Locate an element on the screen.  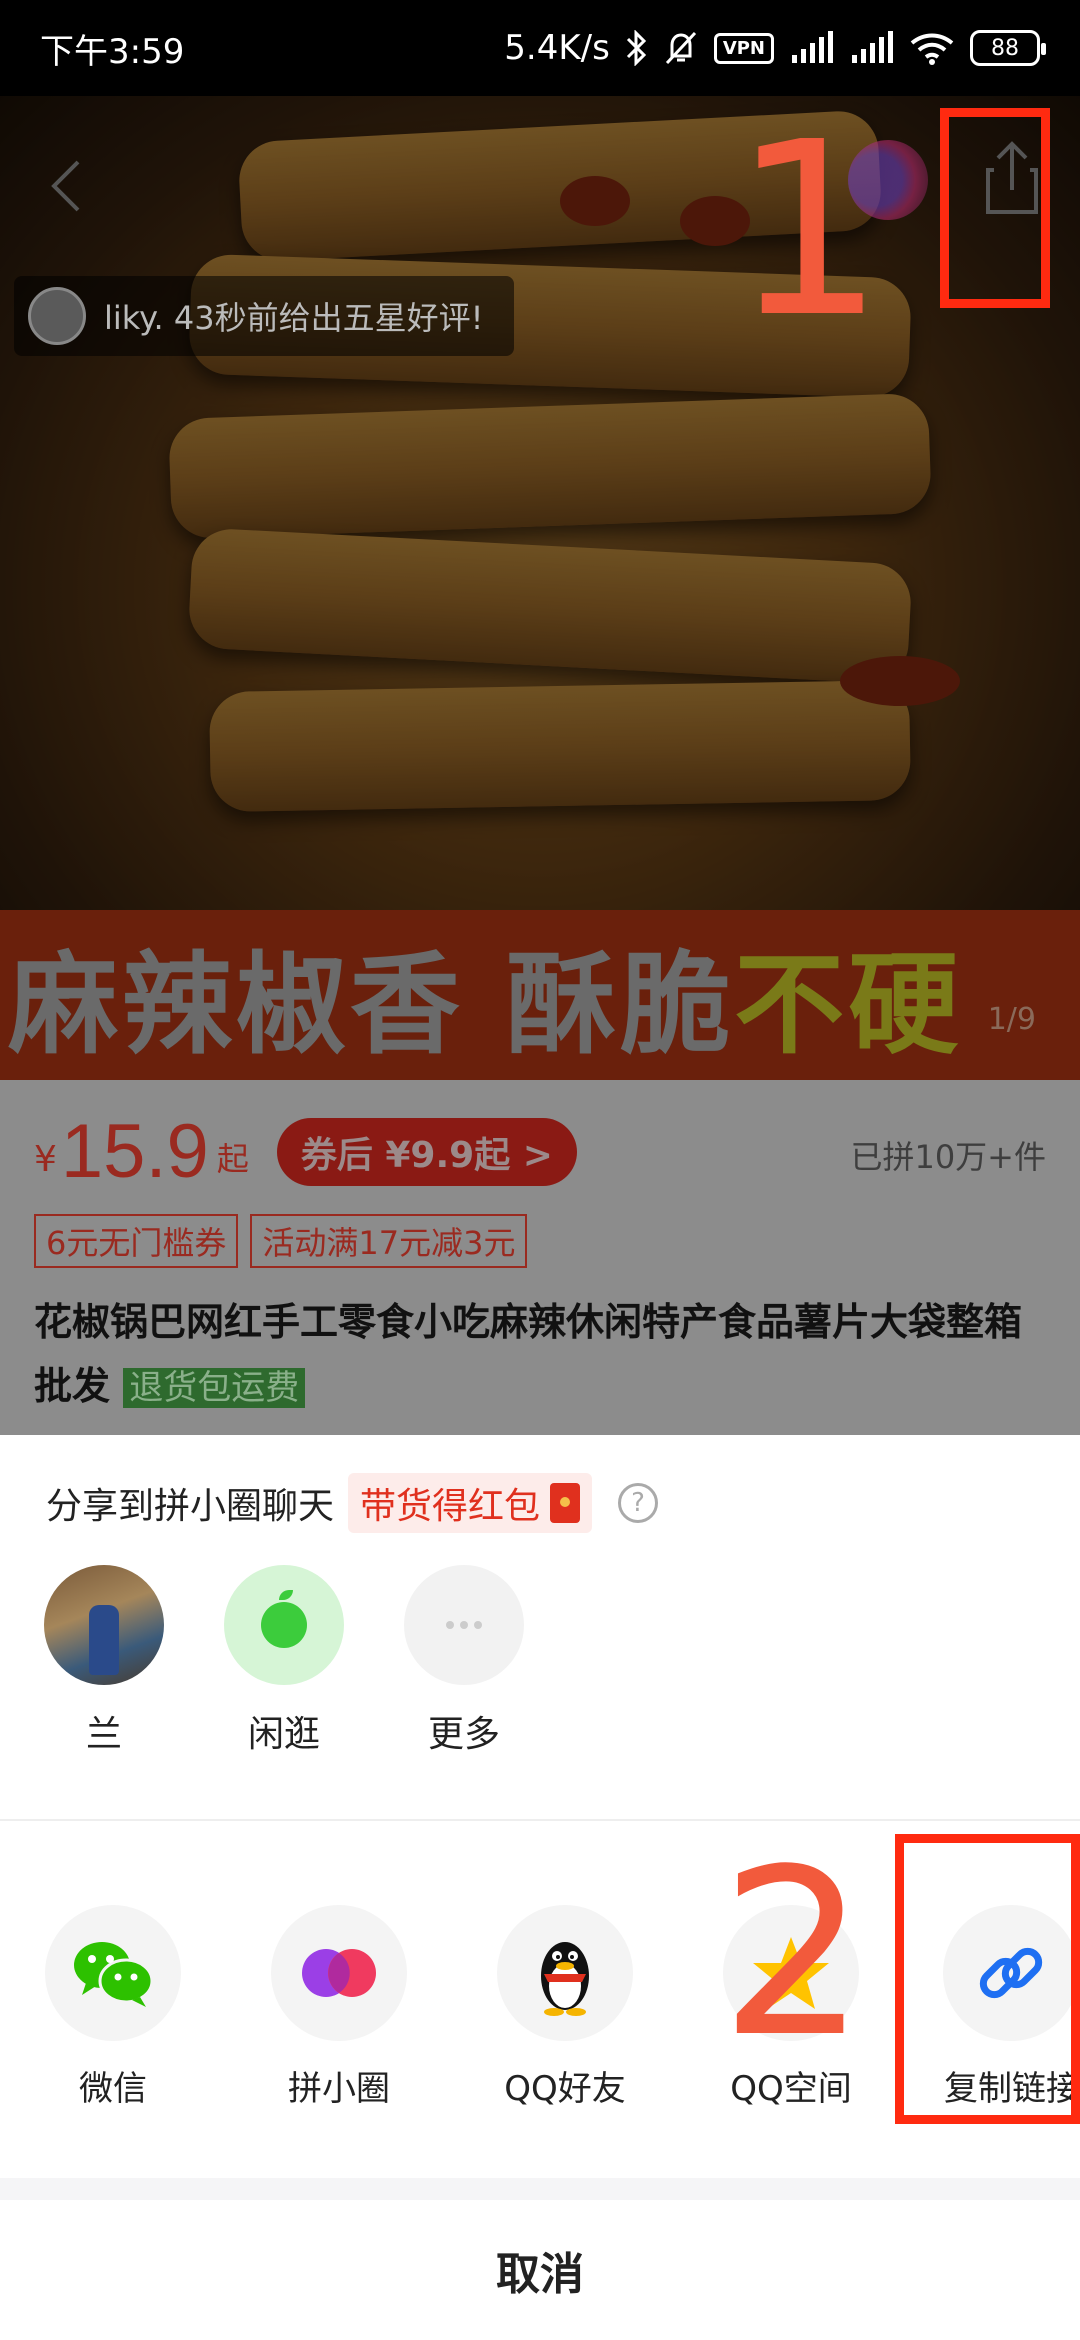
avatar is located at coordinates (104, 1625).